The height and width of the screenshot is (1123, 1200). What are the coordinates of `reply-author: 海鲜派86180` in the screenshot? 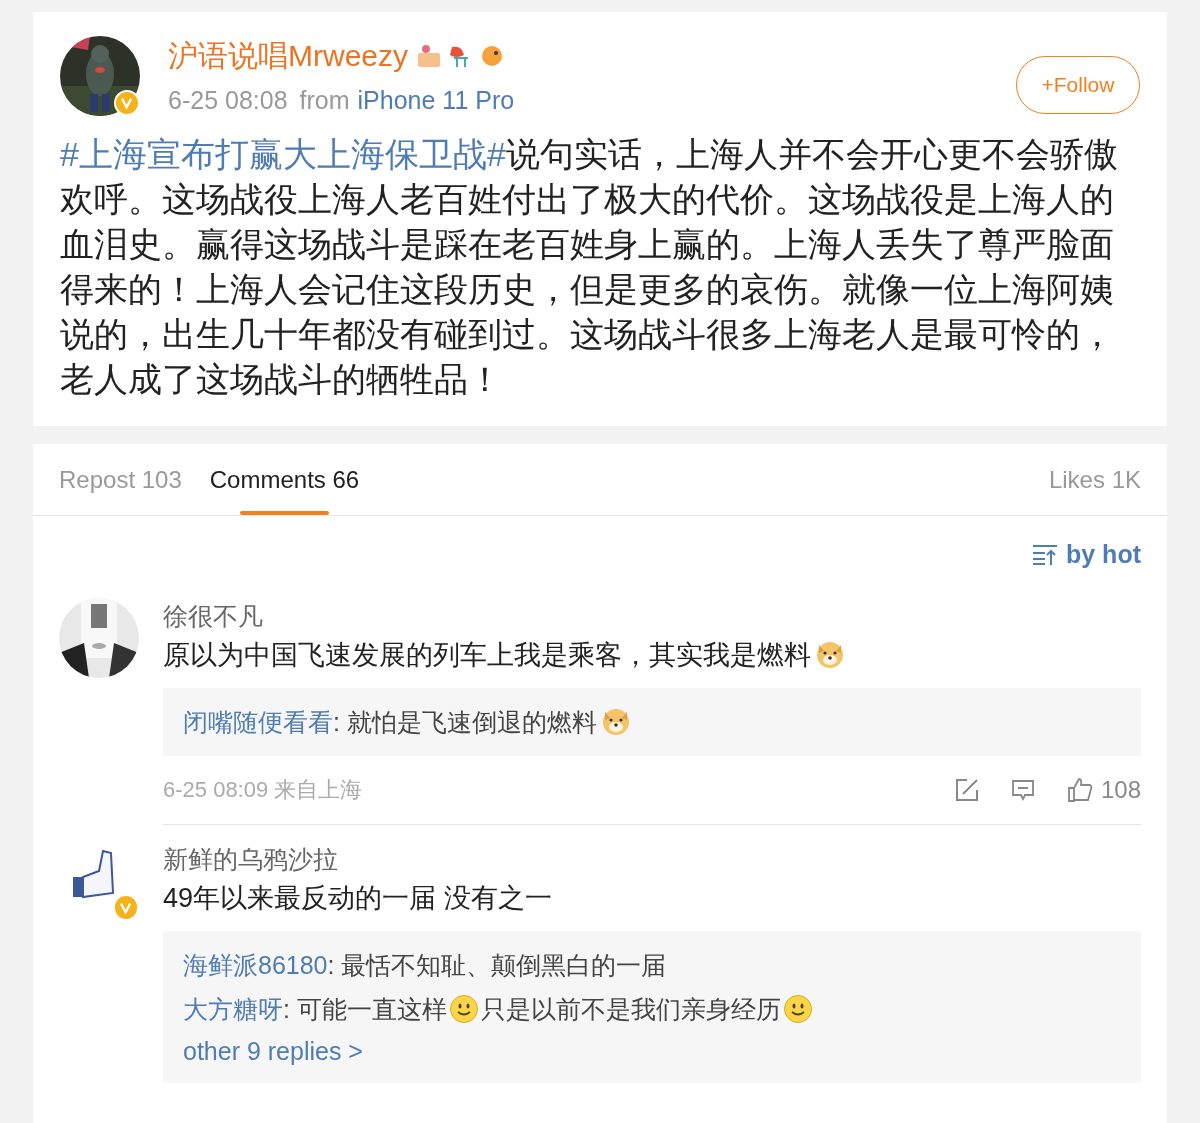 It's located at (255, 964).